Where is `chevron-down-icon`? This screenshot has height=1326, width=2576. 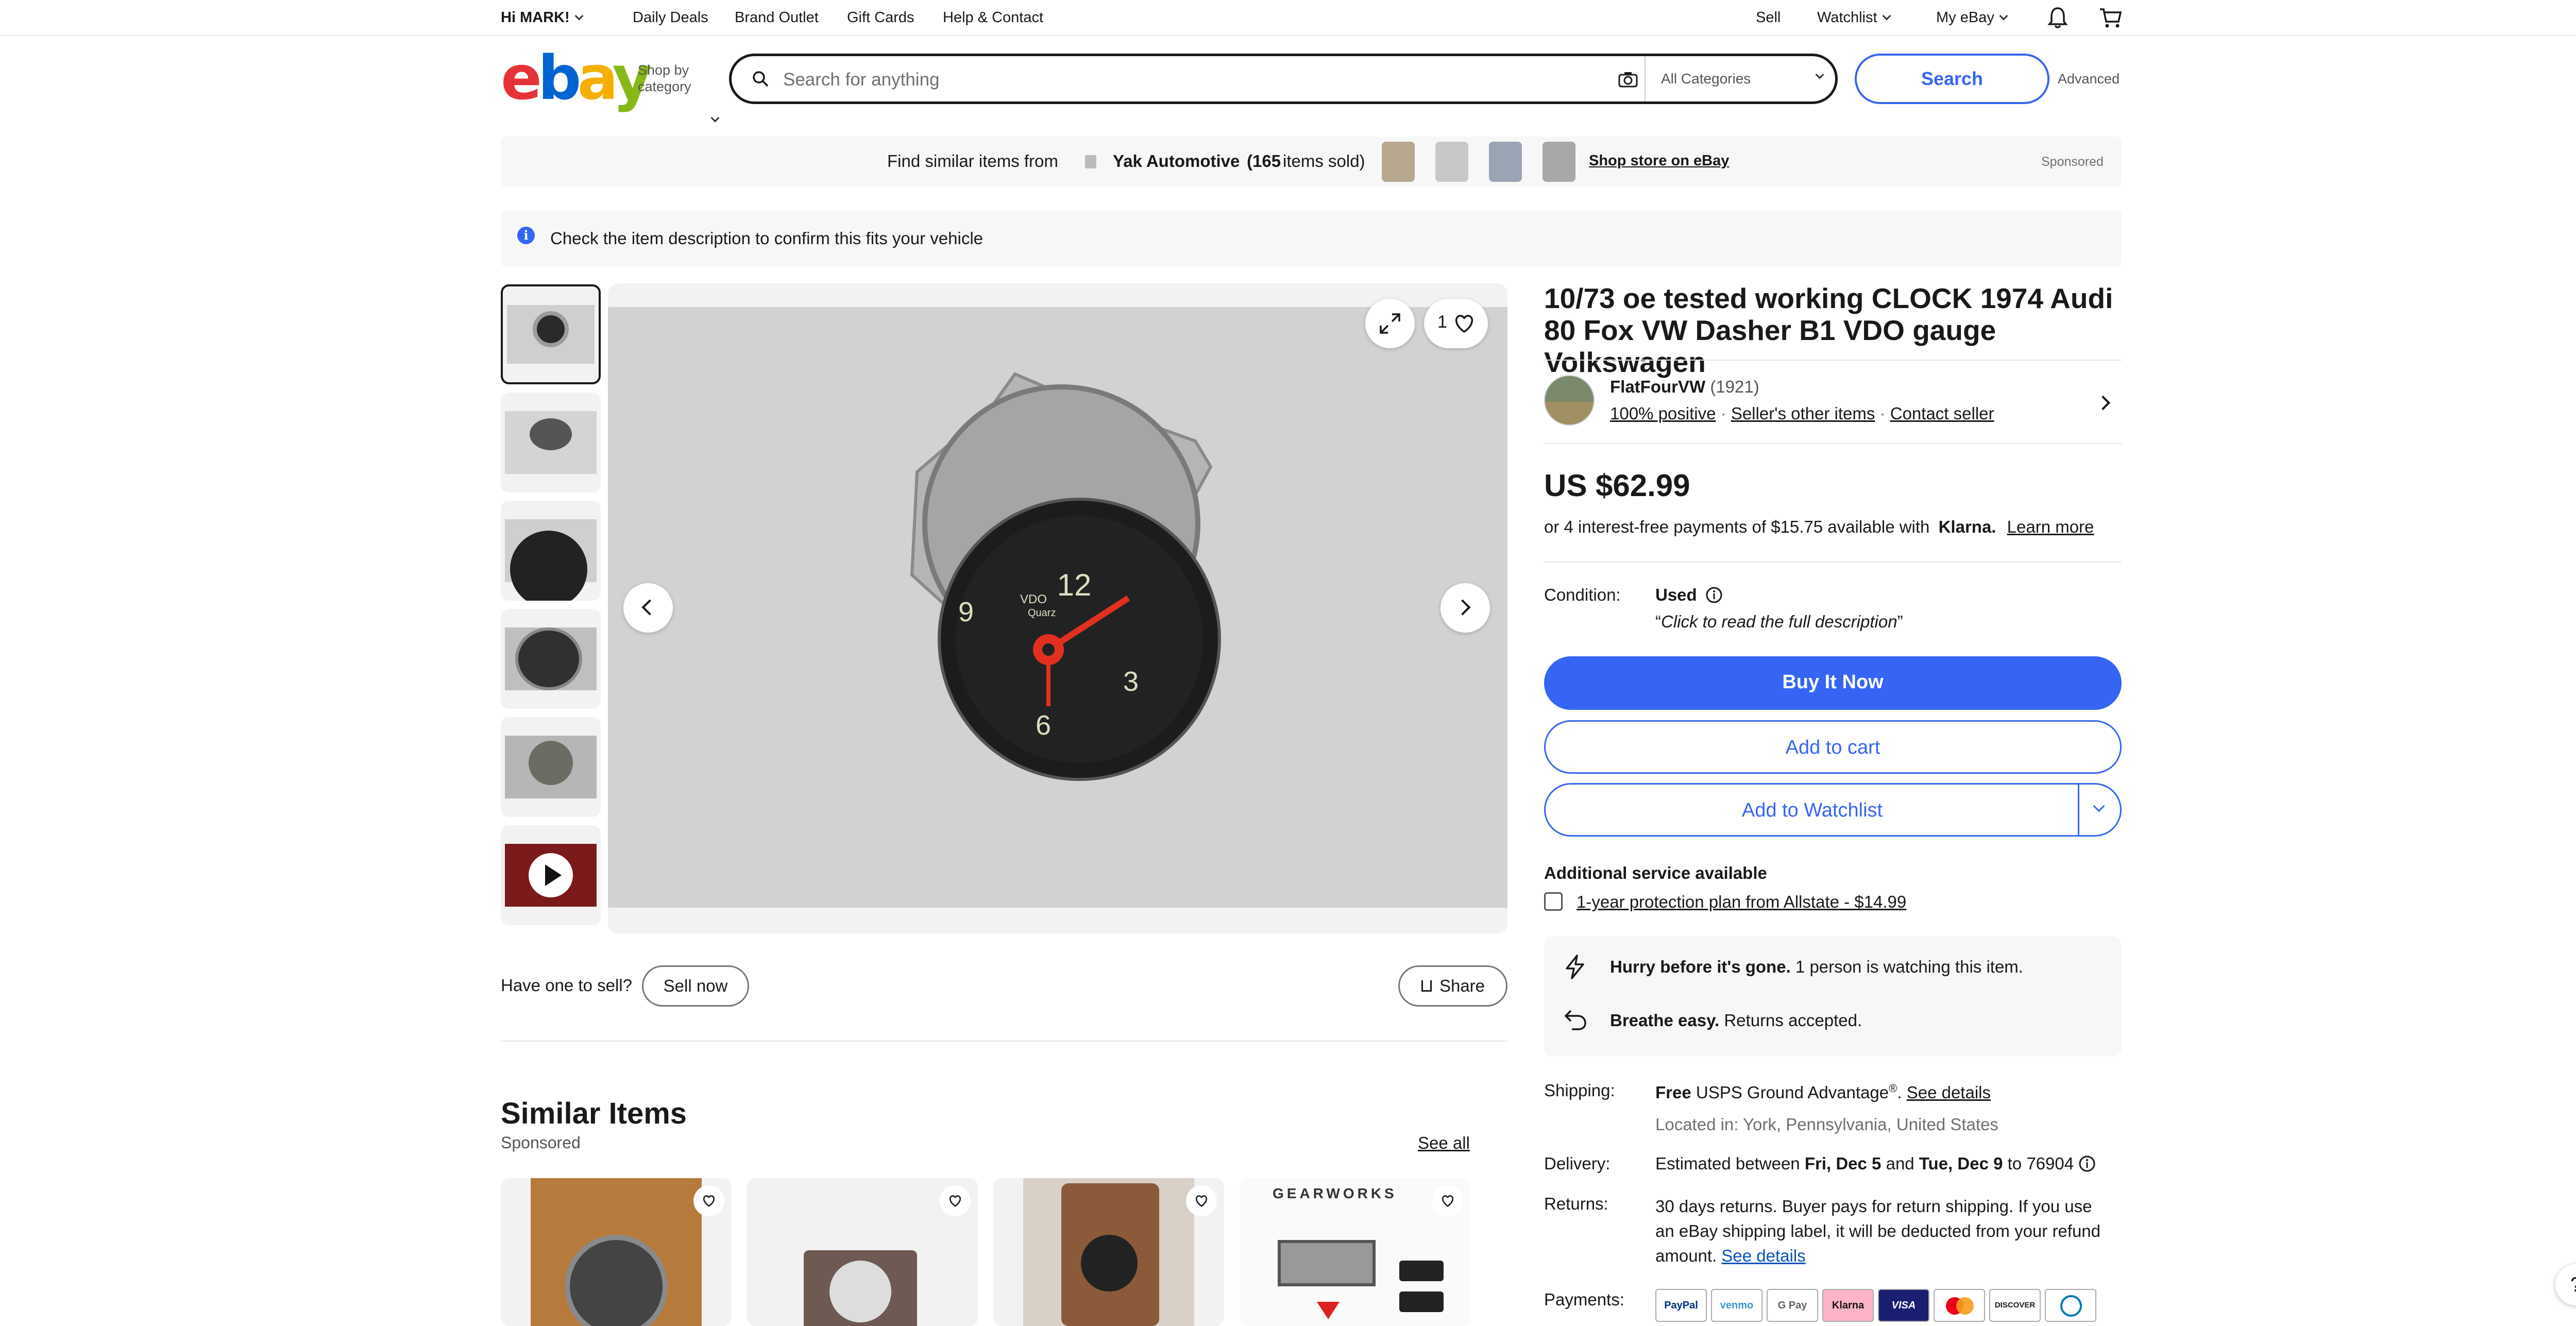
chevron-down-icon is located at coordinates (715, 118).